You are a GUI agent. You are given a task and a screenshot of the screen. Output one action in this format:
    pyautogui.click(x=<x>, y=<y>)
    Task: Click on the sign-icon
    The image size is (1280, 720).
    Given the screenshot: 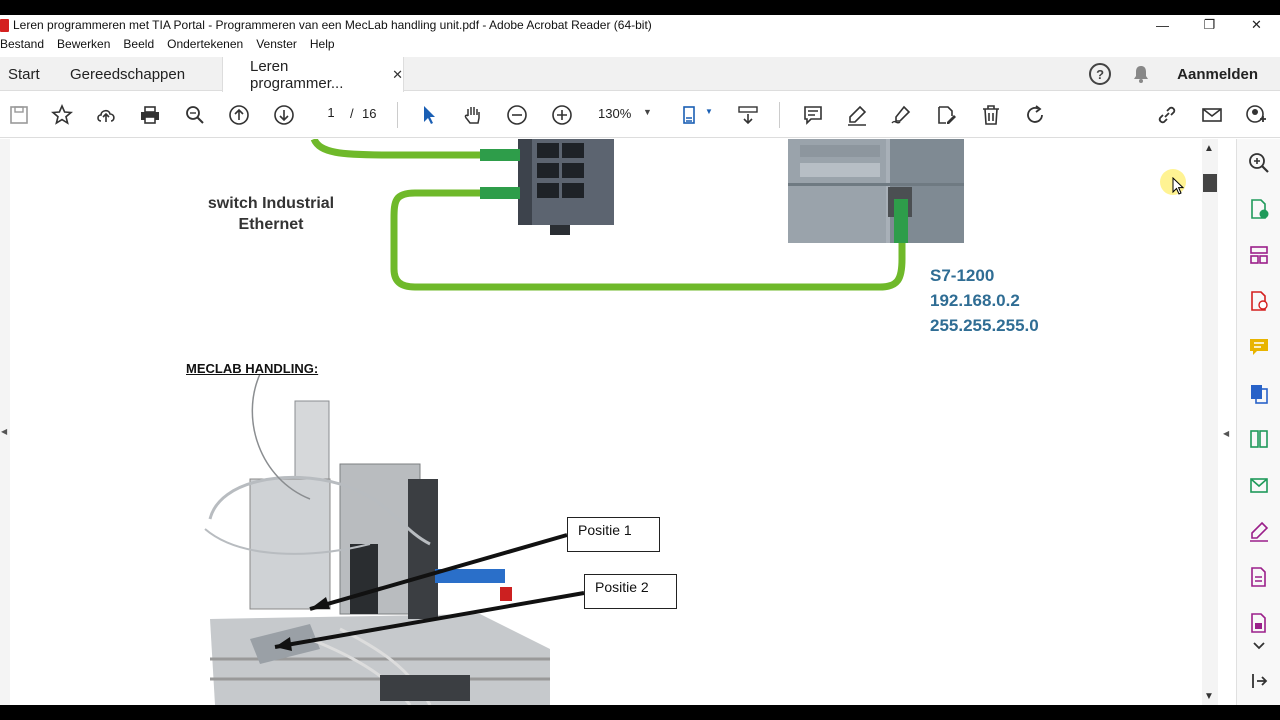 What is the action you would take?
    pyautogui.click(x=901, y=115)
    